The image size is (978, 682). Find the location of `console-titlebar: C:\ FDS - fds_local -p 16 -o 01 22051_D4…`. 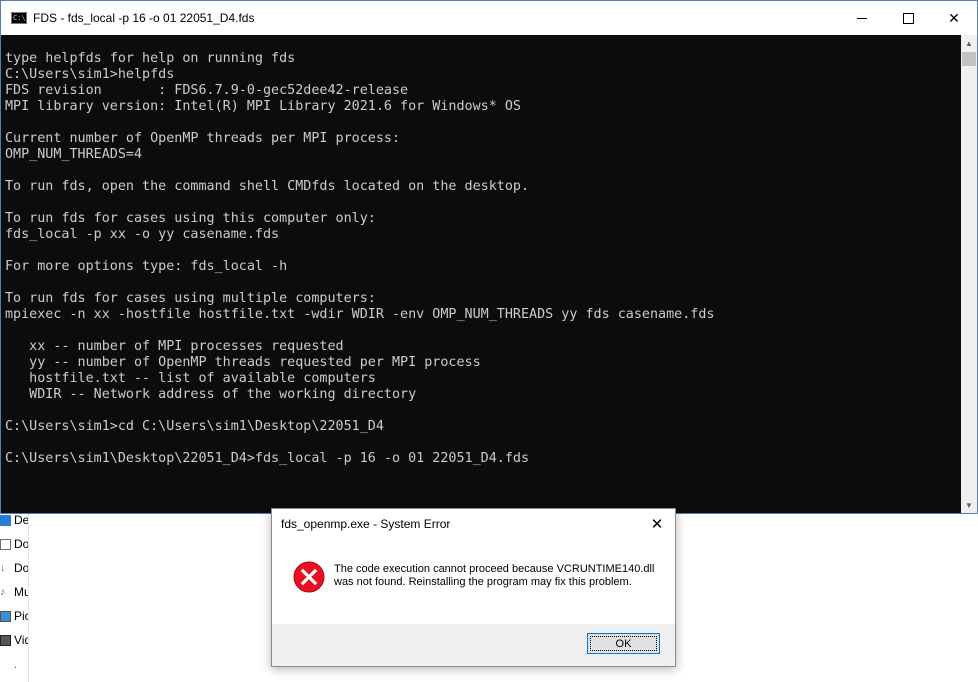

console-titlebar: C:\ FDS - fds_local -p 16 -o 01 22051_D4… is located at coordinates (489, 18).